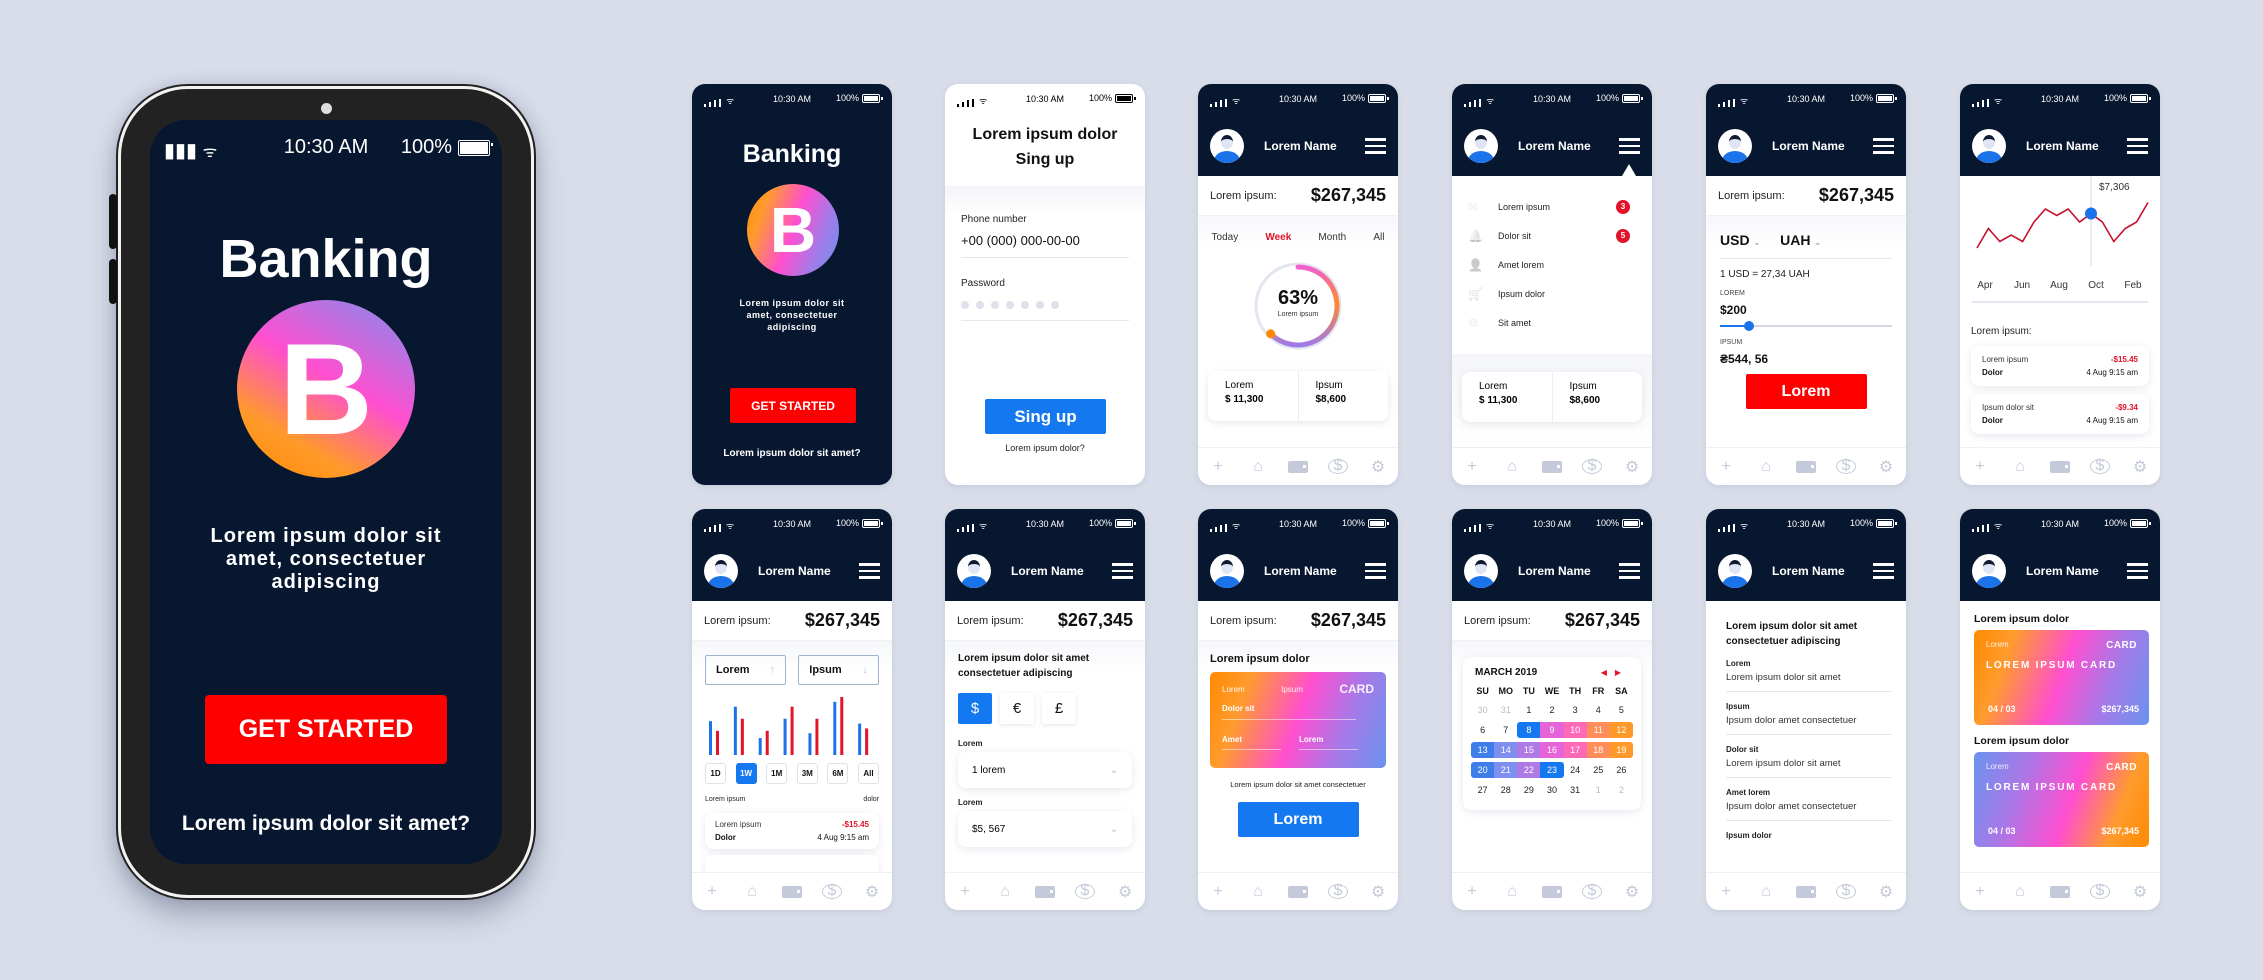  I want to click on range-tab-6m: 6M, so click(838, 773).